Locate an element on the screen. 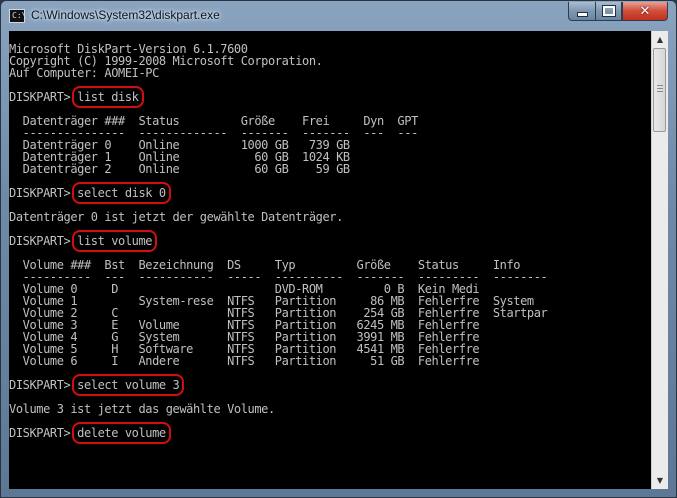  prompt-line: DISKPART> delete volume is located at coordinates (278, 433).